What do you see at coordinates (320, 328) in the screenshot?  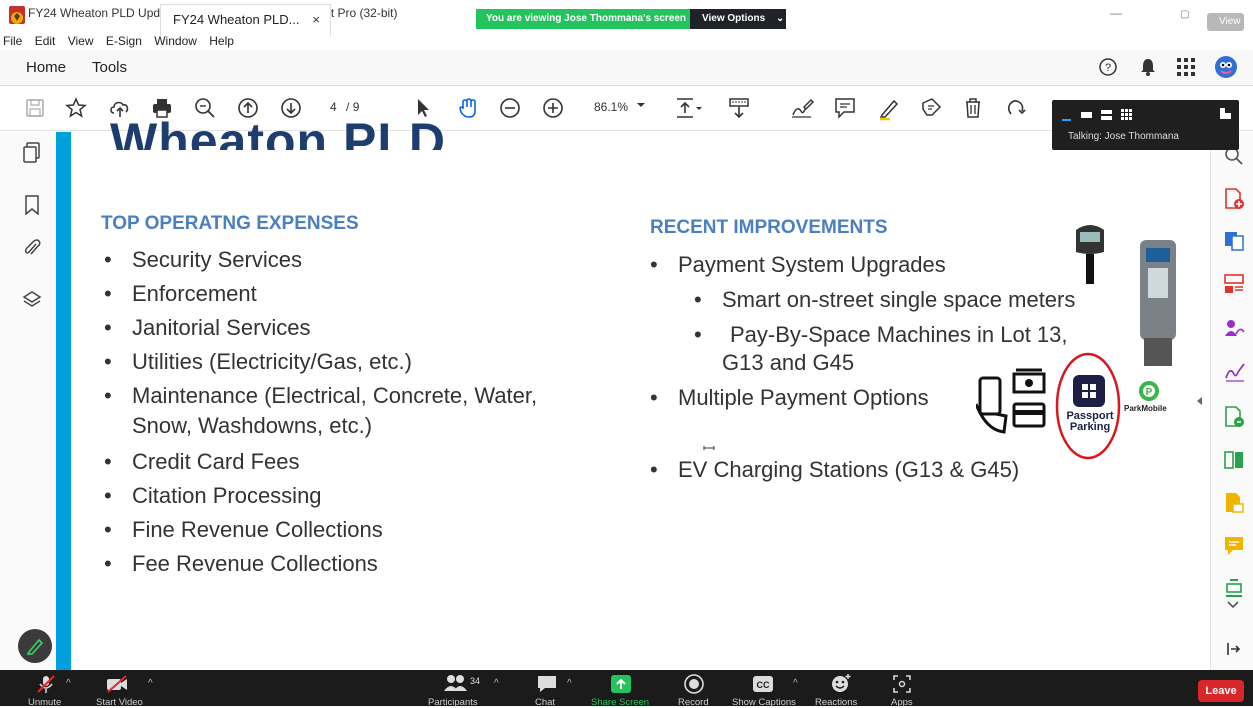 I see `list-item: Janitorial Services` at bounding box center [320, 328].